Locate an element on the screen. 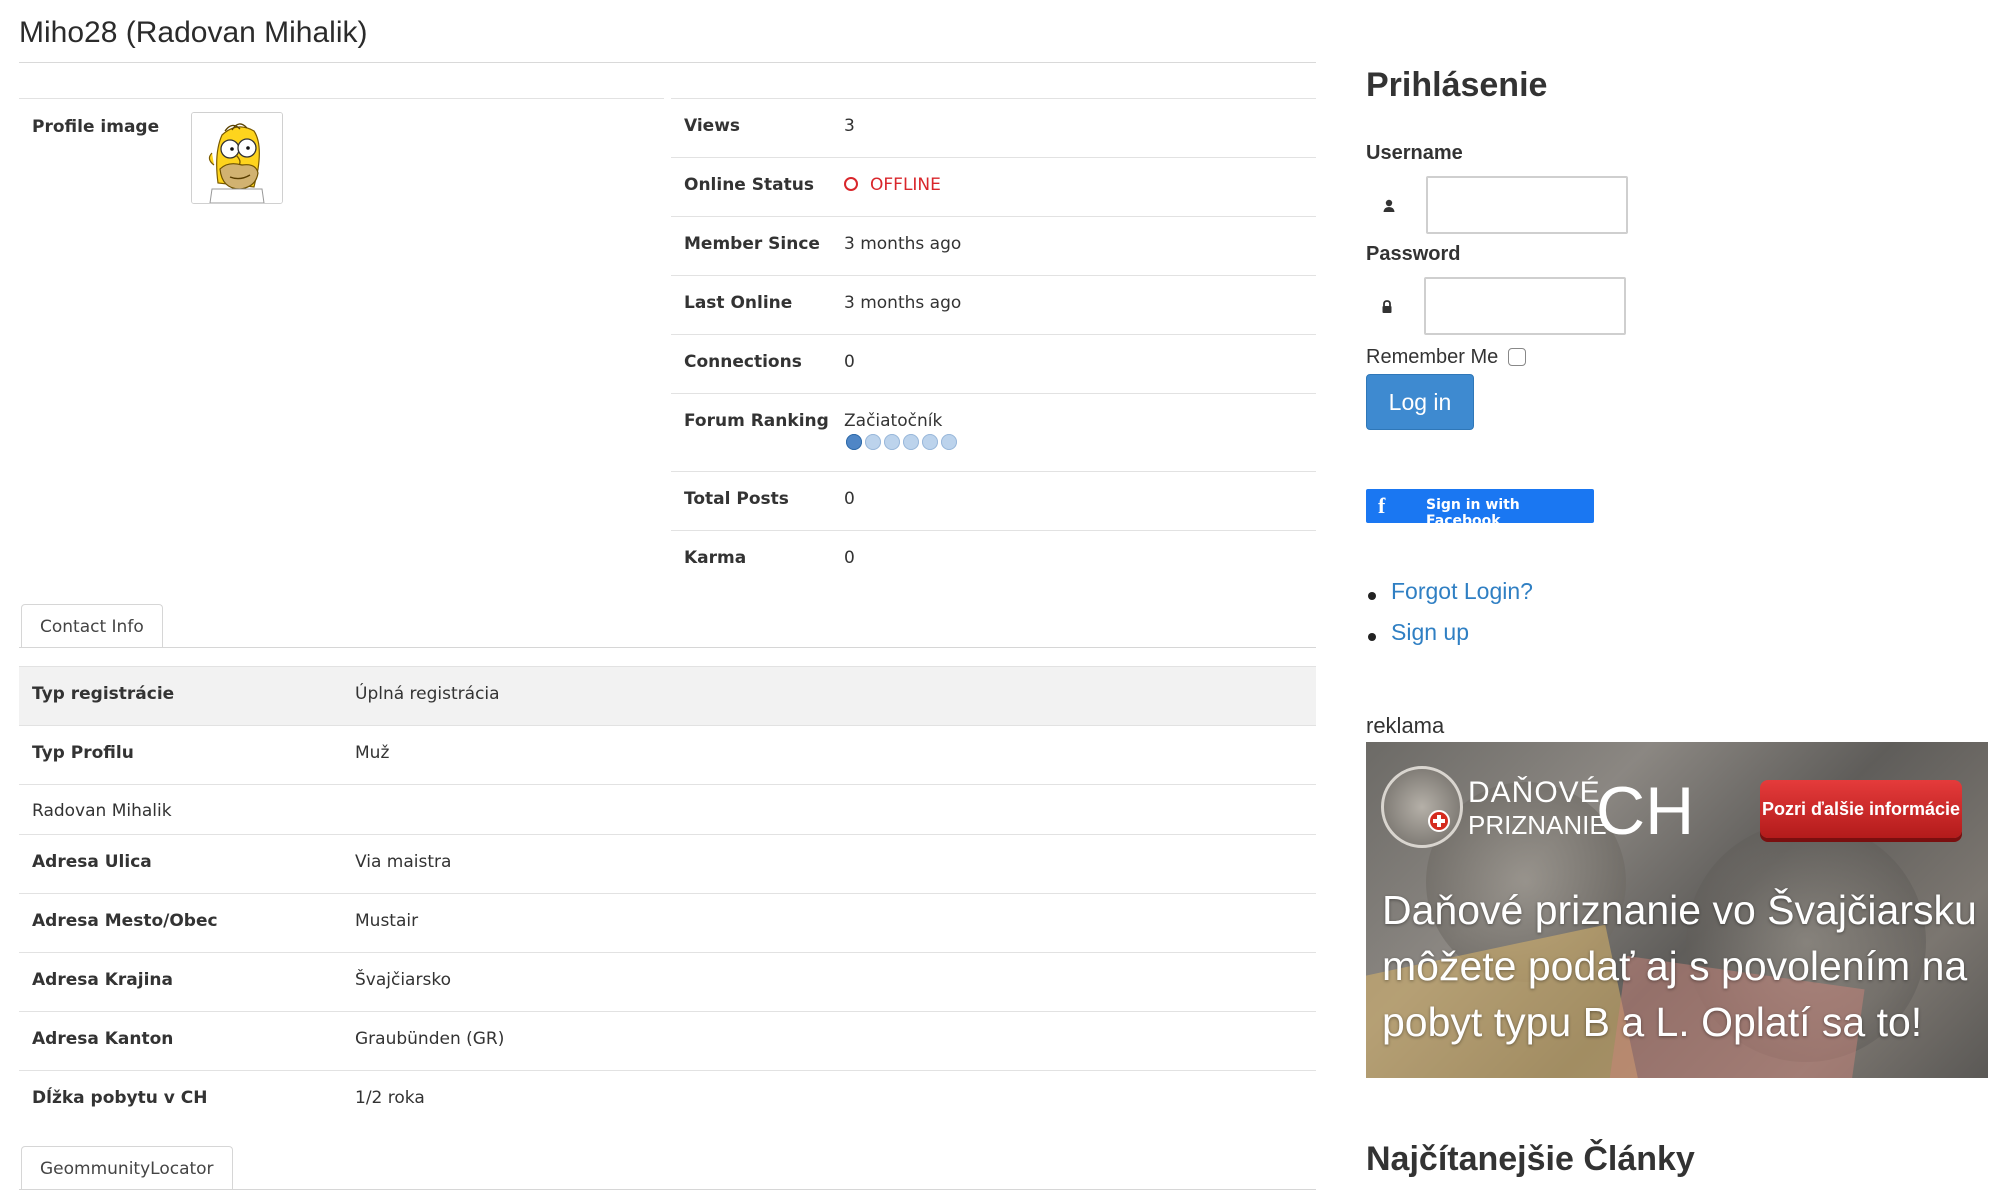 The image size is (2000, 1202). ad-brand-ch: CH is located at coordinates (1645, 811).